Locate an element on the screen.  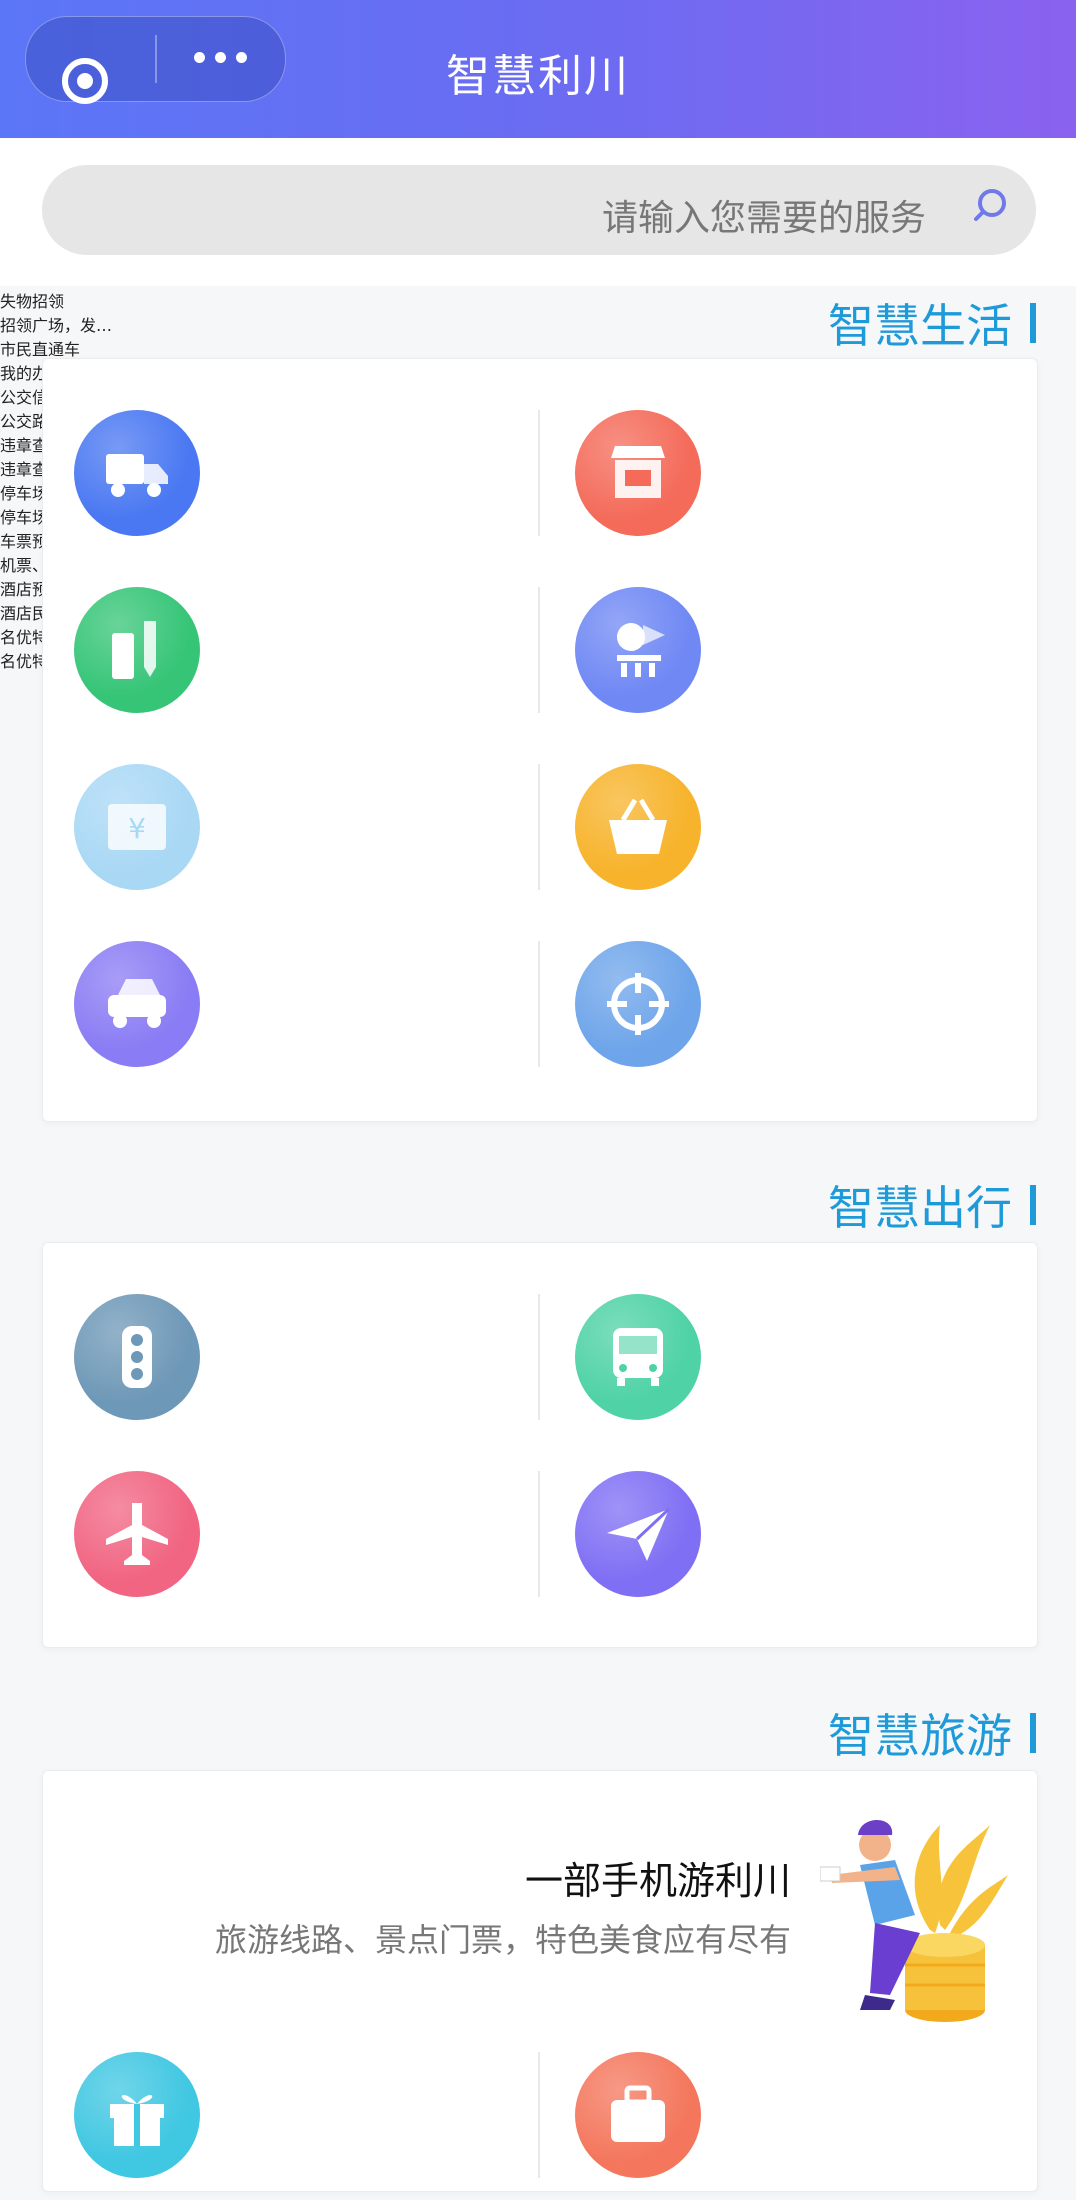
fund-icon is located at coordinates (638, 650).